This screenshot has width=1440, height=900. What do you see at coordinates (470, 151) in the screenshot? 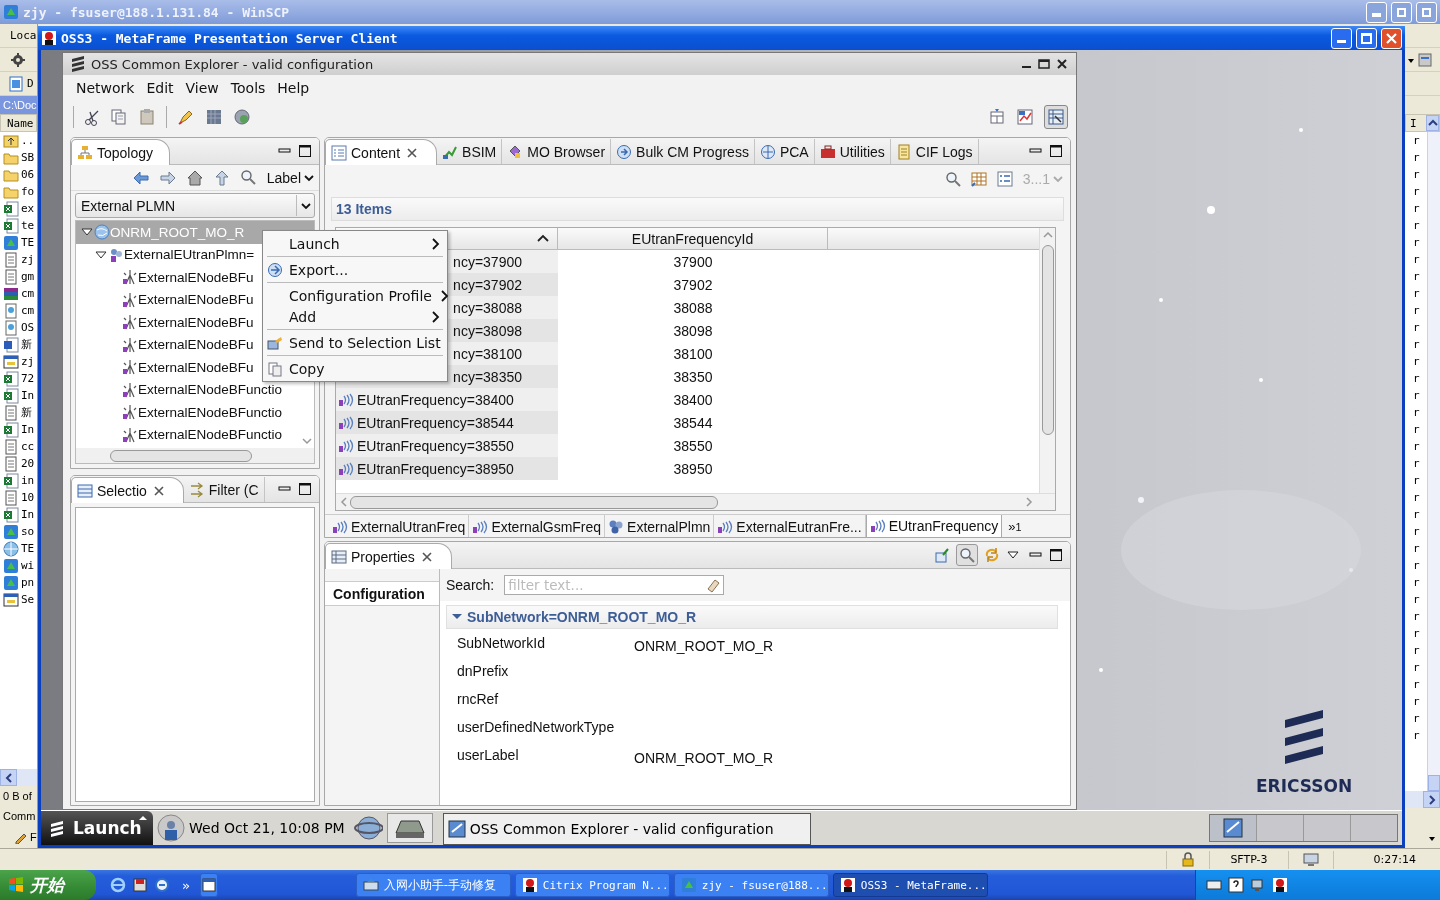
I see `tab: BSIM` at bounding box center [470, 151].